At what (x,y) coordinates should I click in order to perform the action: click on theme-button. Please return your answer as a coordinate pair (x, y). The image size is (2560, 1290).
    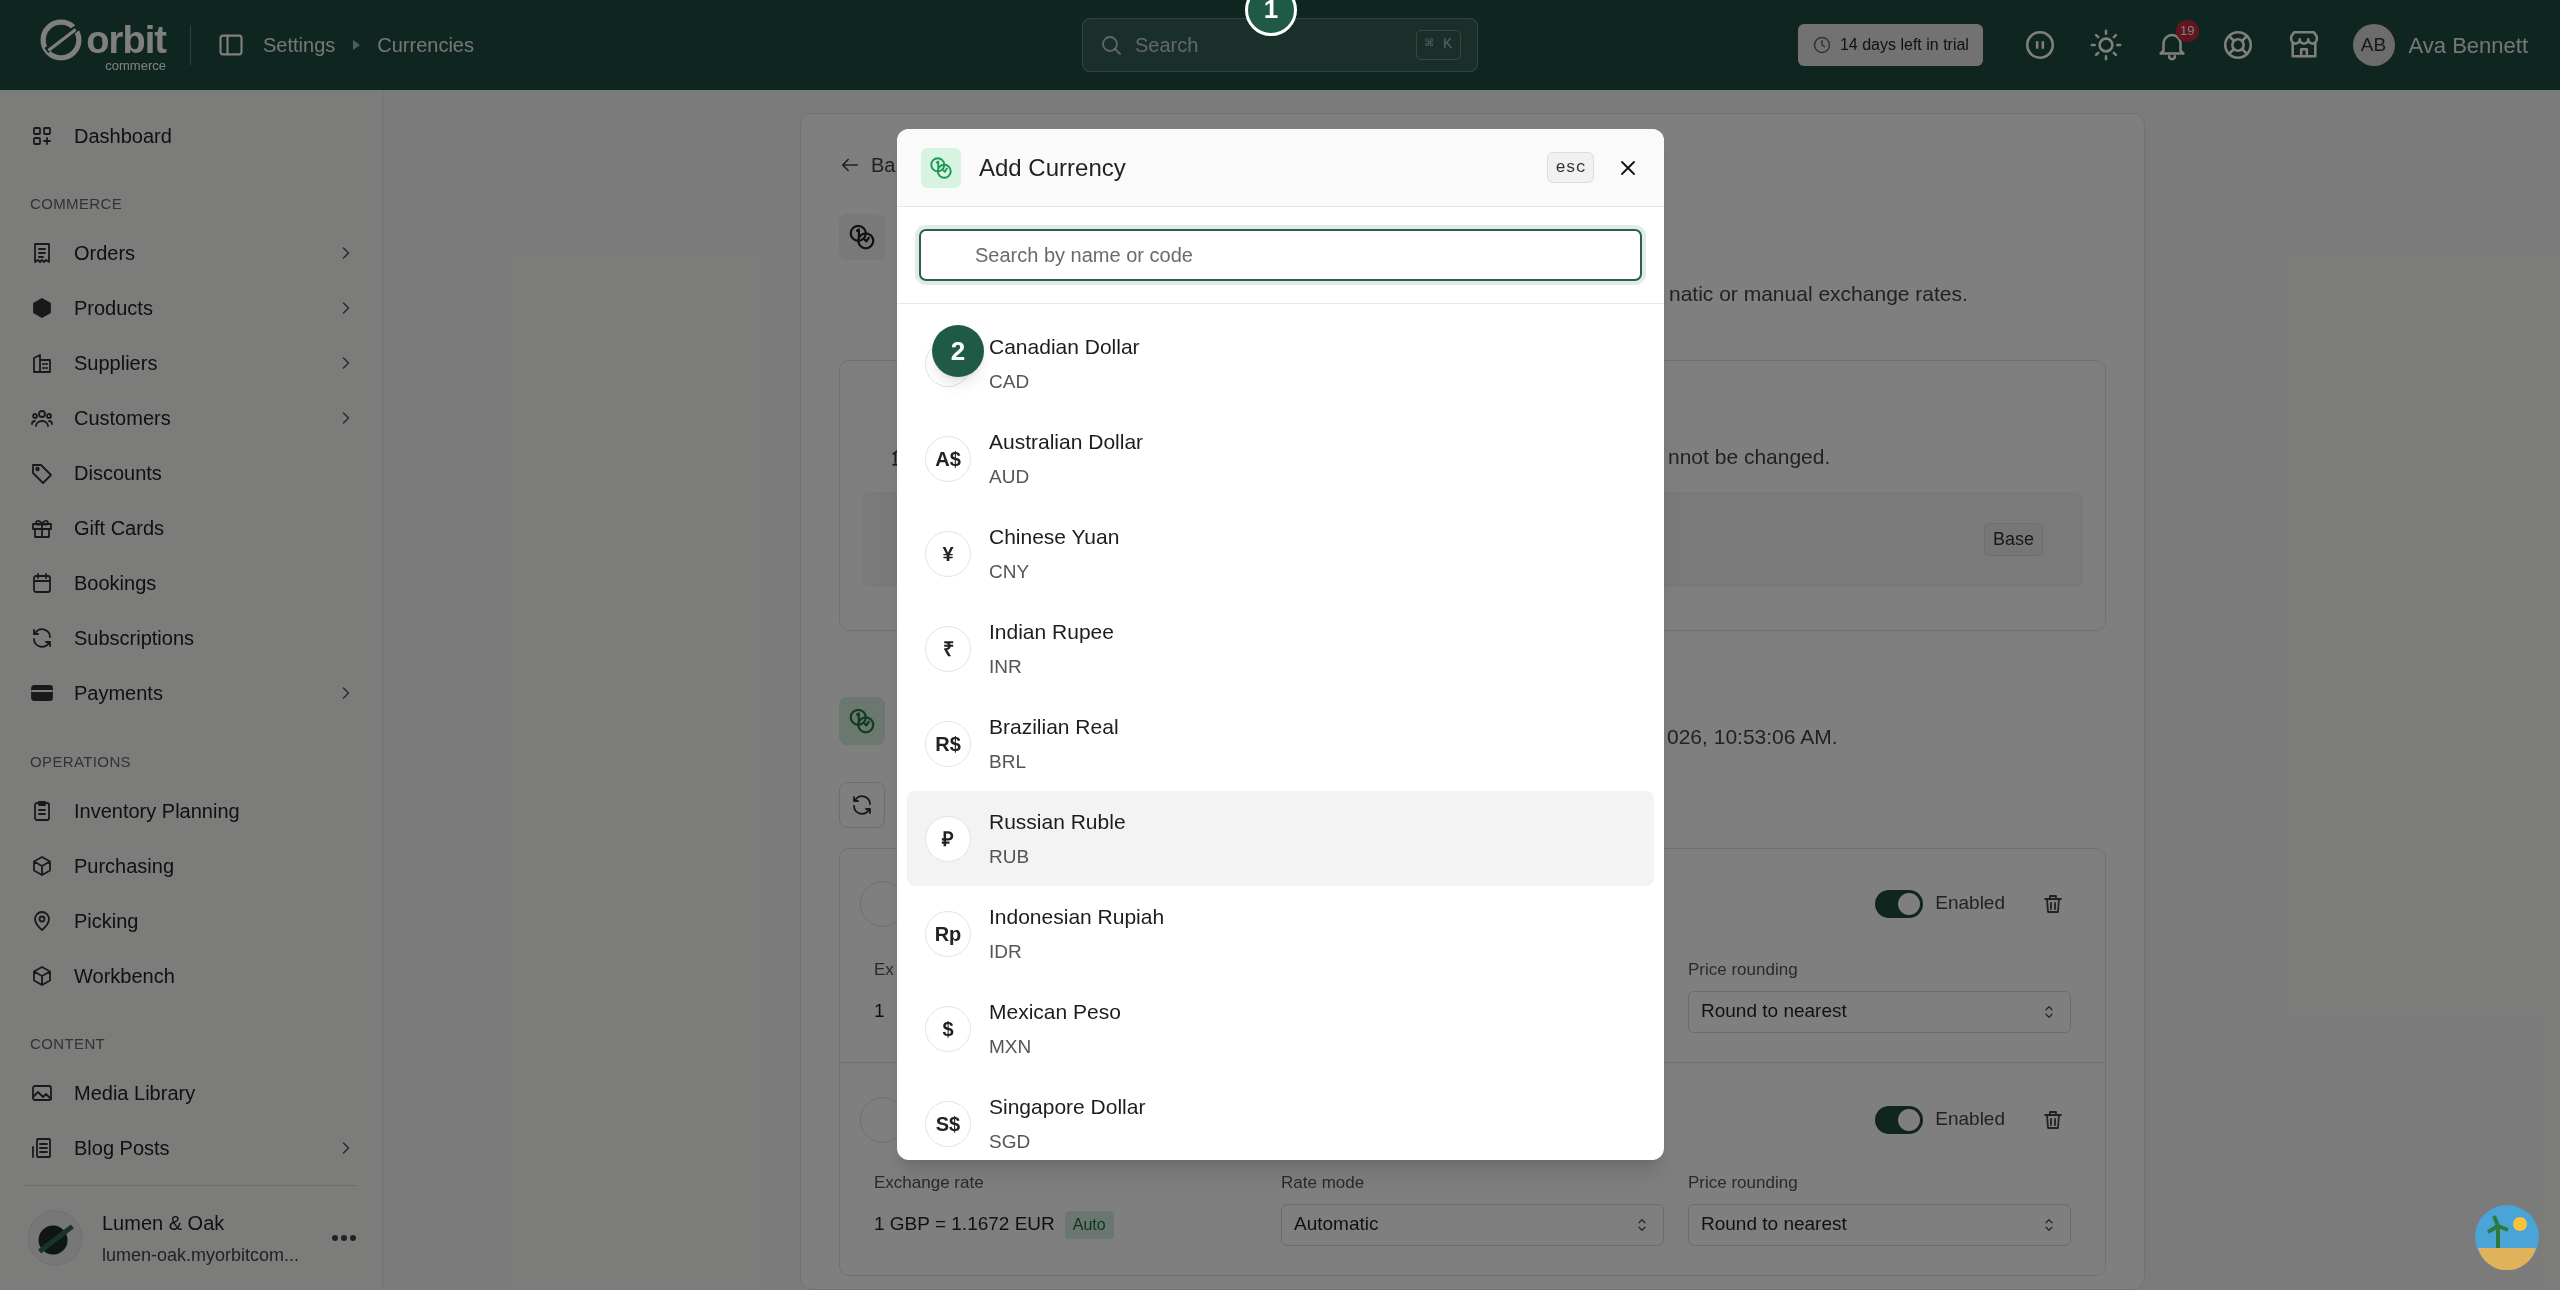
    Looking at the image, I should click on (2105, 45).